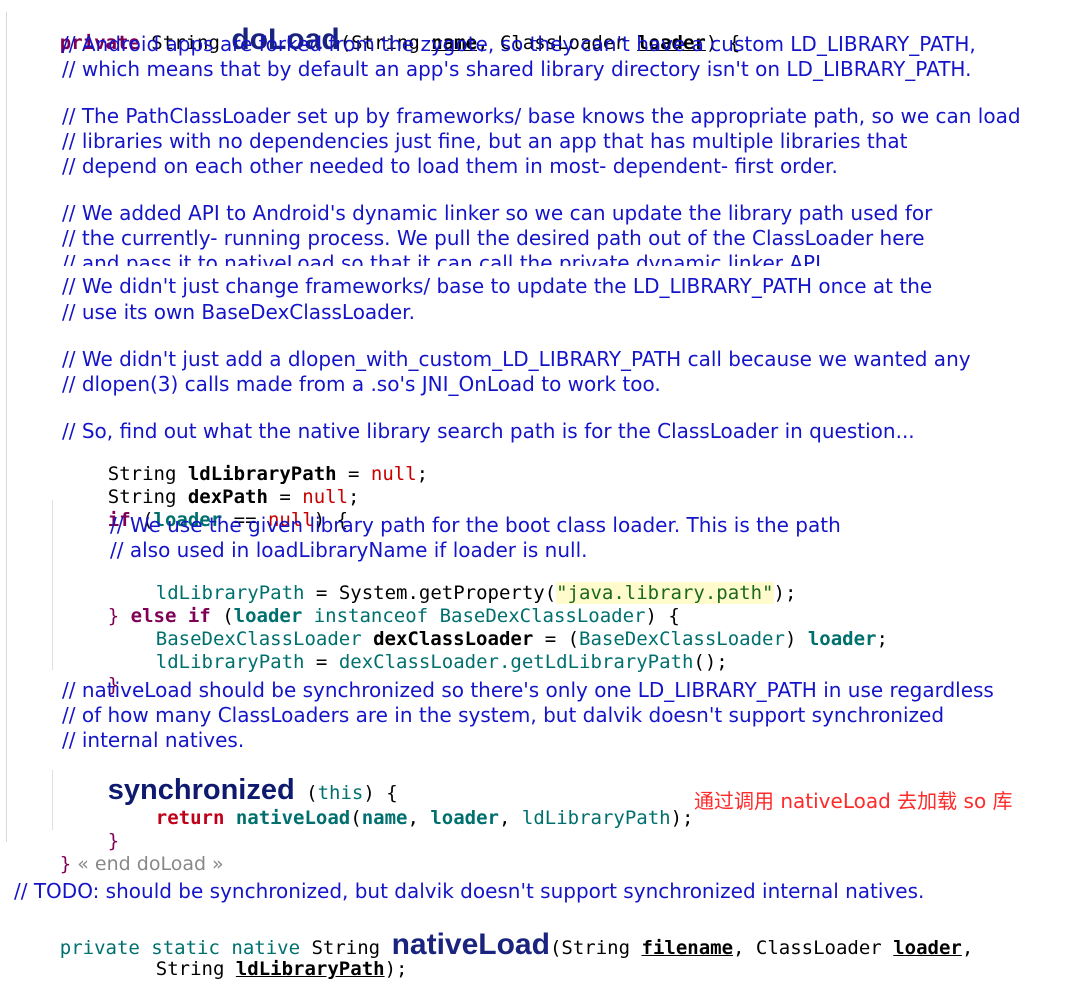 This screenshot has height=999, width=1091. What do you see at coordinates (281, 969) in the screenshot?
I see `method-header-nativeload-cont: String ldLibraryPath);` at bounding box center [281, 969].